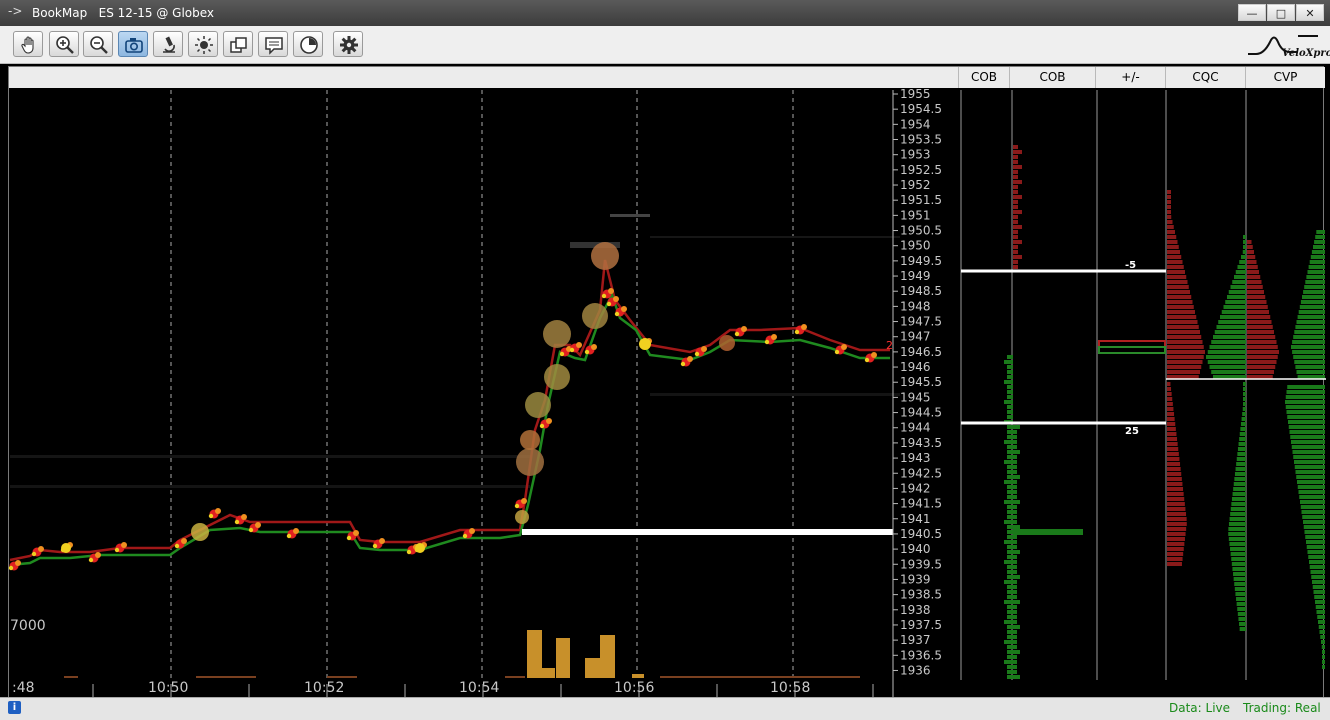 This screenshot has height=720, width=1330. Describe the element at coordinates (921, 382) in the screenshot. I see `price-tick-label: 1945.5` at that location.